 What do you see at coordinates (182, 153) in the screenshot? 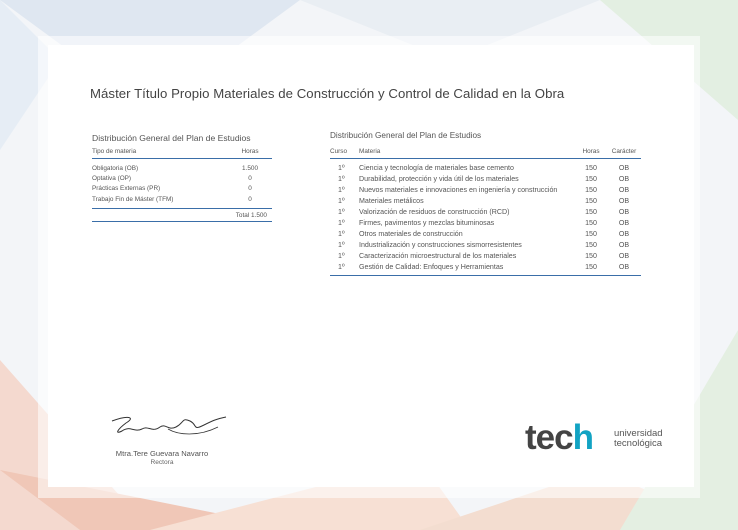
I see `summary-header-row: Tipo de materia Horas` at bounding box center [182, 153].